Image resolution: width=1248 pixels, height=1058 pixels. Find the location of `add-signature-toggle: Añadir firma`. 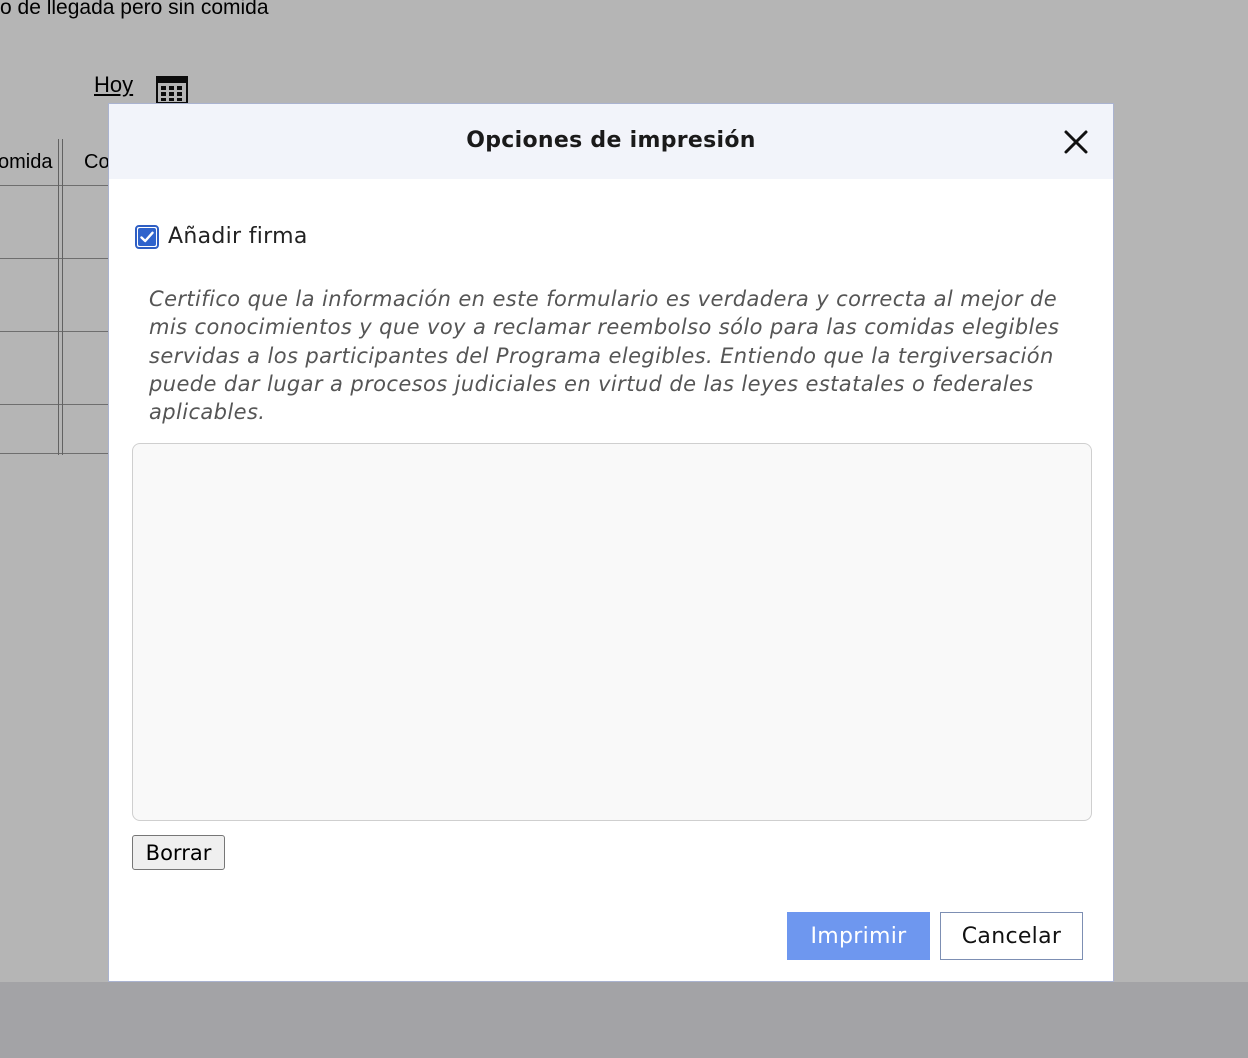

add-signature-toggle: Añadir firma is located at coordinates (221, 236).